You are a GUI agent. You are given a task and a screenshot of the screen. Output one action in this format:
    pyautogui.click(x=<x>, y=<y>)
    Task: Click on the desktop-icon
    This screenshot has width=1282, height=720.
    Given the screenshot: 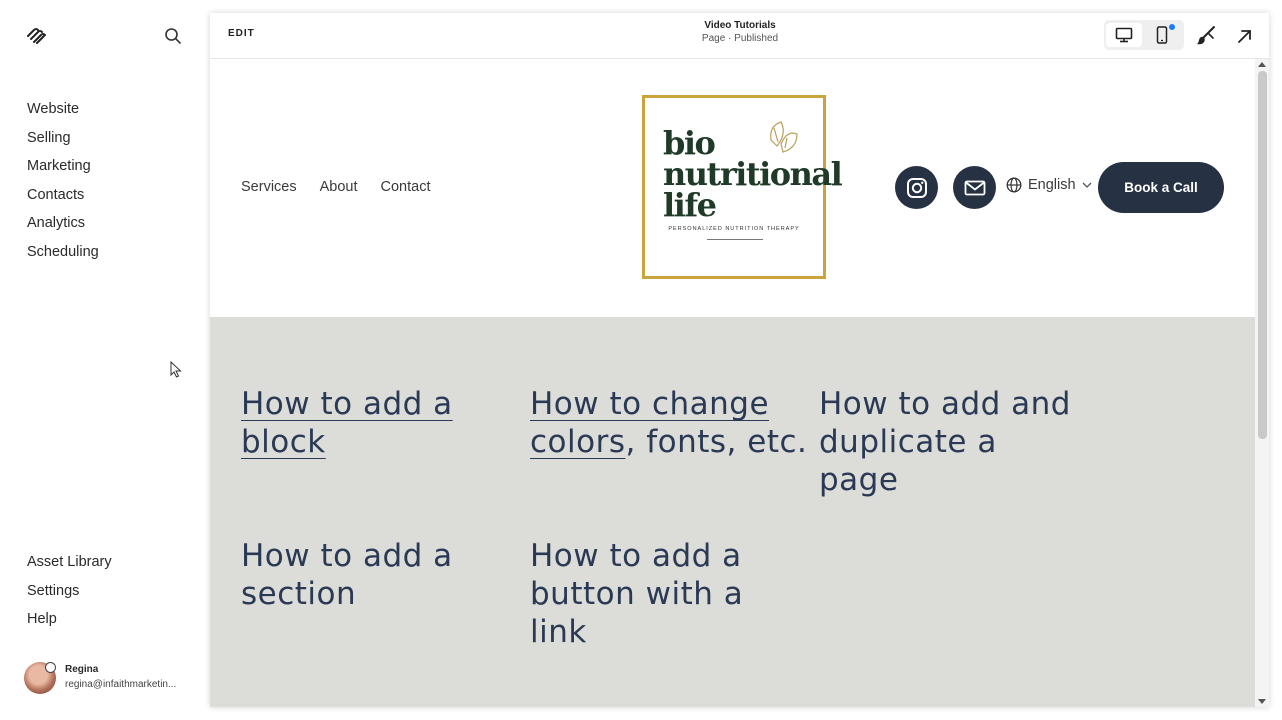 What is the action you would take?
    pyautogui.click(x=1124, y=35)
    